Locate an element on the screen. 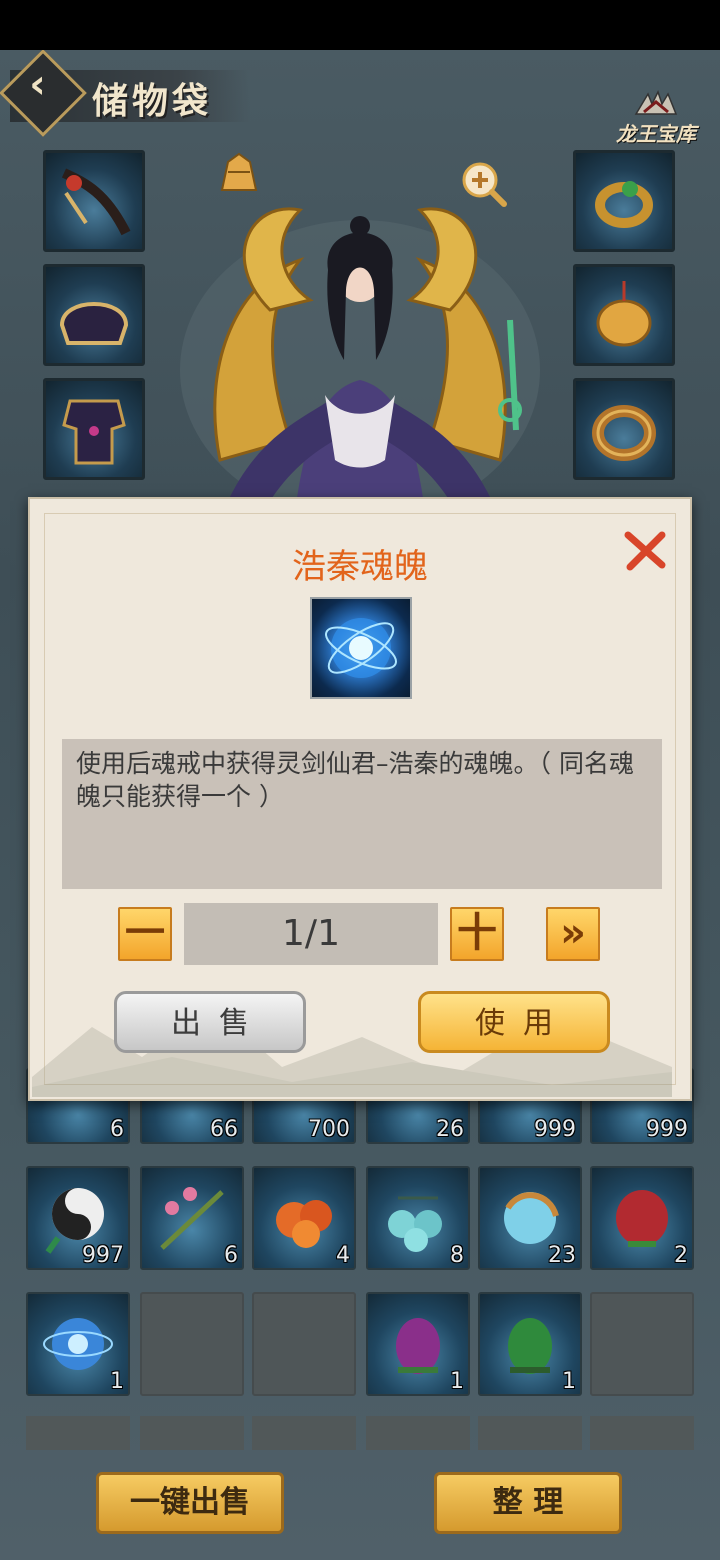 The height and width of the screenshot is (1560, 720). weapon-icon is located at coordinates (96, 202).